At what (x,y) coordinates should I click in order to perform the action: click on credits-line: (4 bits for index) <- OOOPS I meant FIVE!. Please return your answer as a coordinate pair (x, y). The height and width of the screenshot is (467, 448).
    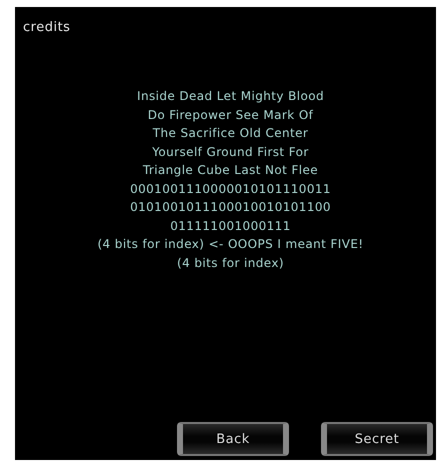
    Looking at the image, I should click on (230, 244).